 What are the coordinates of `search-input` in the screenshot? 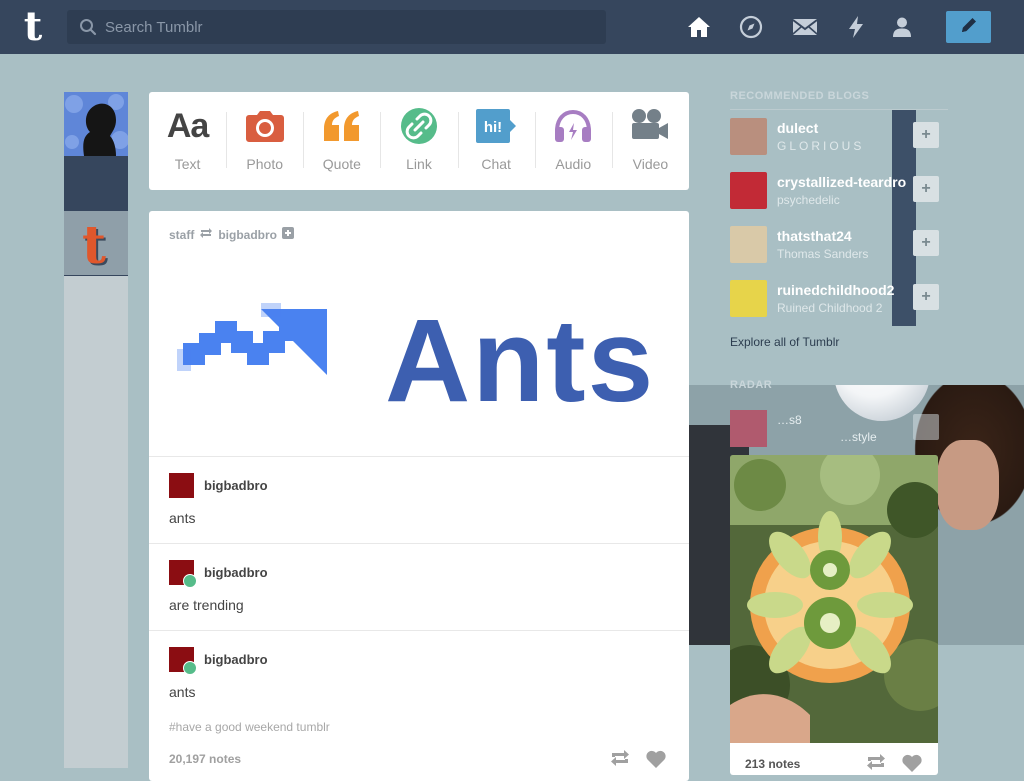 It's located at (350, 27).